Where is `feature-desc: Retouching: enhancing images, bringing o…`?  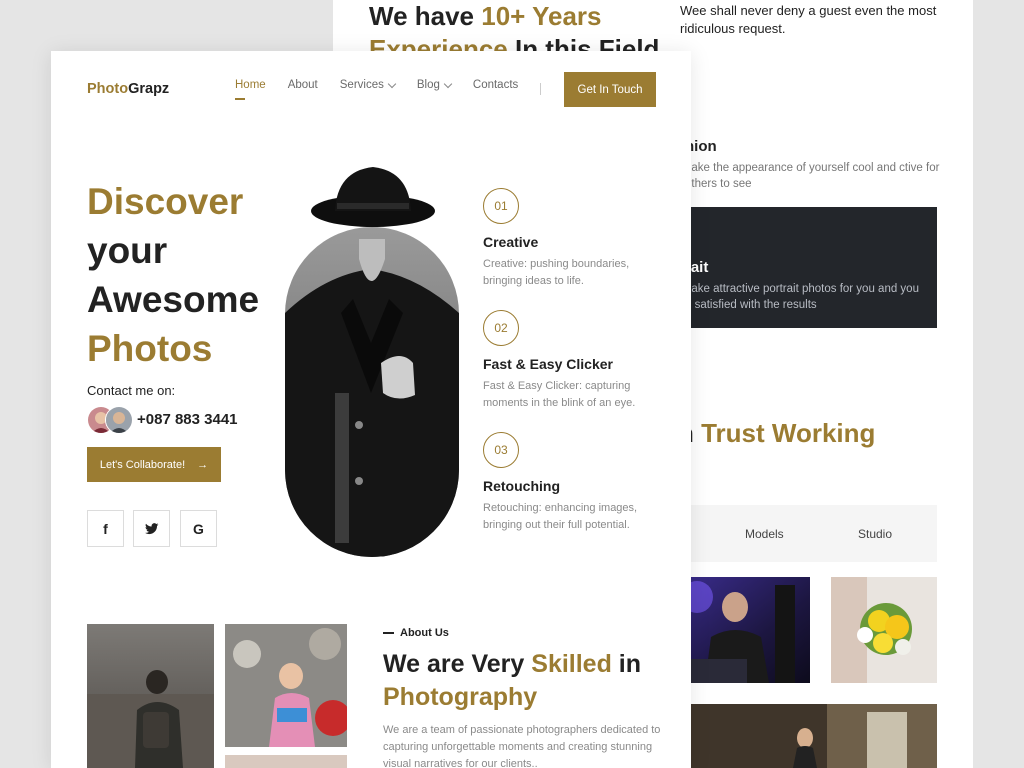
feature-desc: Retouching: enhancing images, bringing o… is located at coordinates (560, 516).